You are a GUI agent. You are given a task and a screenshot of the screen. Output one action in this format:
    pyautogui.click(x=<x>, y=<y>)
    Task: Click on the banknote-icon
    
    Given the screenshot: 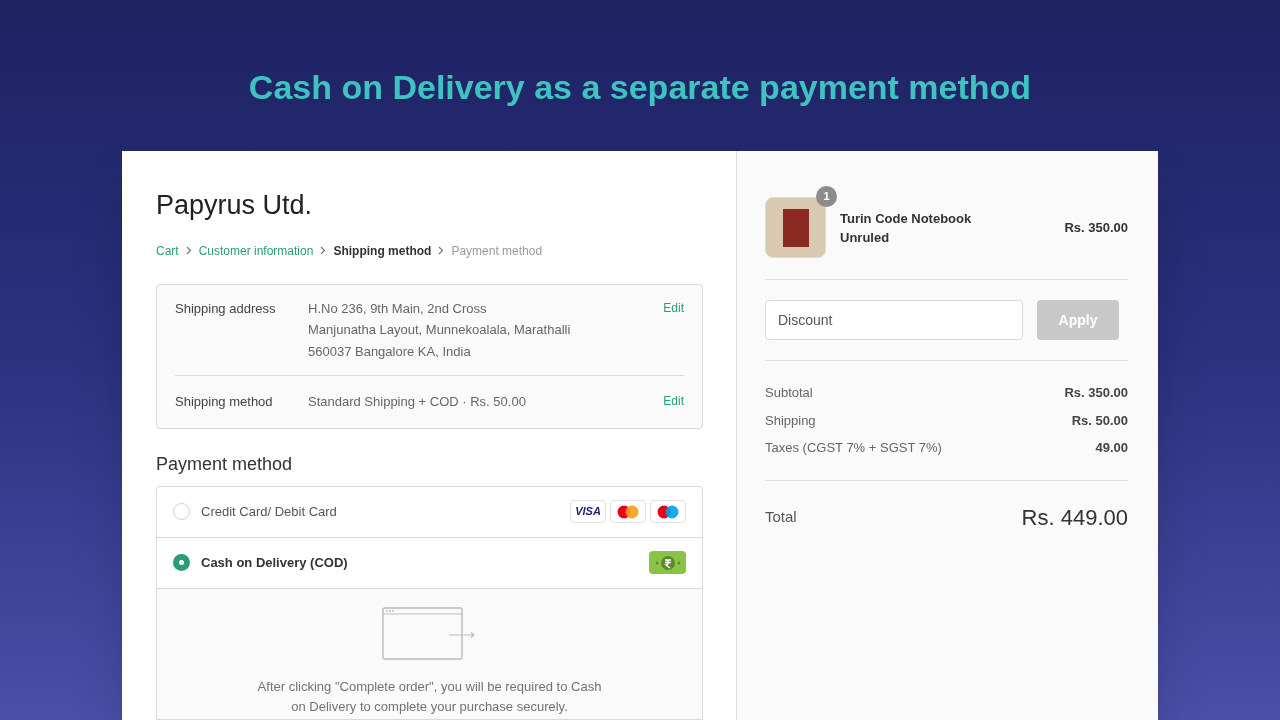 What is the action you would take?
    pyautogui.click(x=667, y=562)
    